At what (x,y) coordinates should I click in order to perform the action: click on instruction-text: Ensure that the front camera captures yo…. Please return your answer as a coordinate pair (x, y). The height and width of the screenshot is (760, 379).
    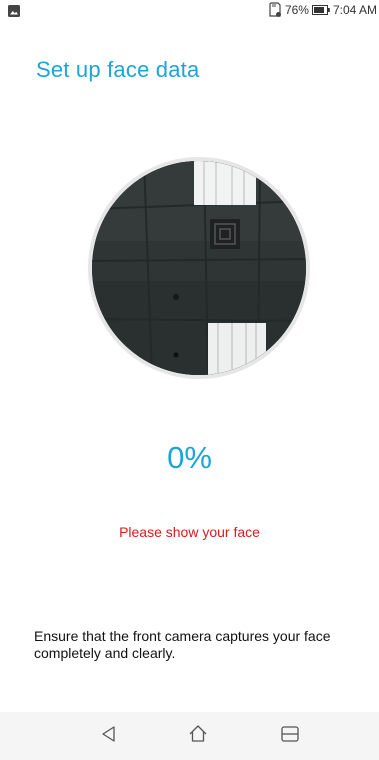
    Looking at the image, I should click on (182, 644).